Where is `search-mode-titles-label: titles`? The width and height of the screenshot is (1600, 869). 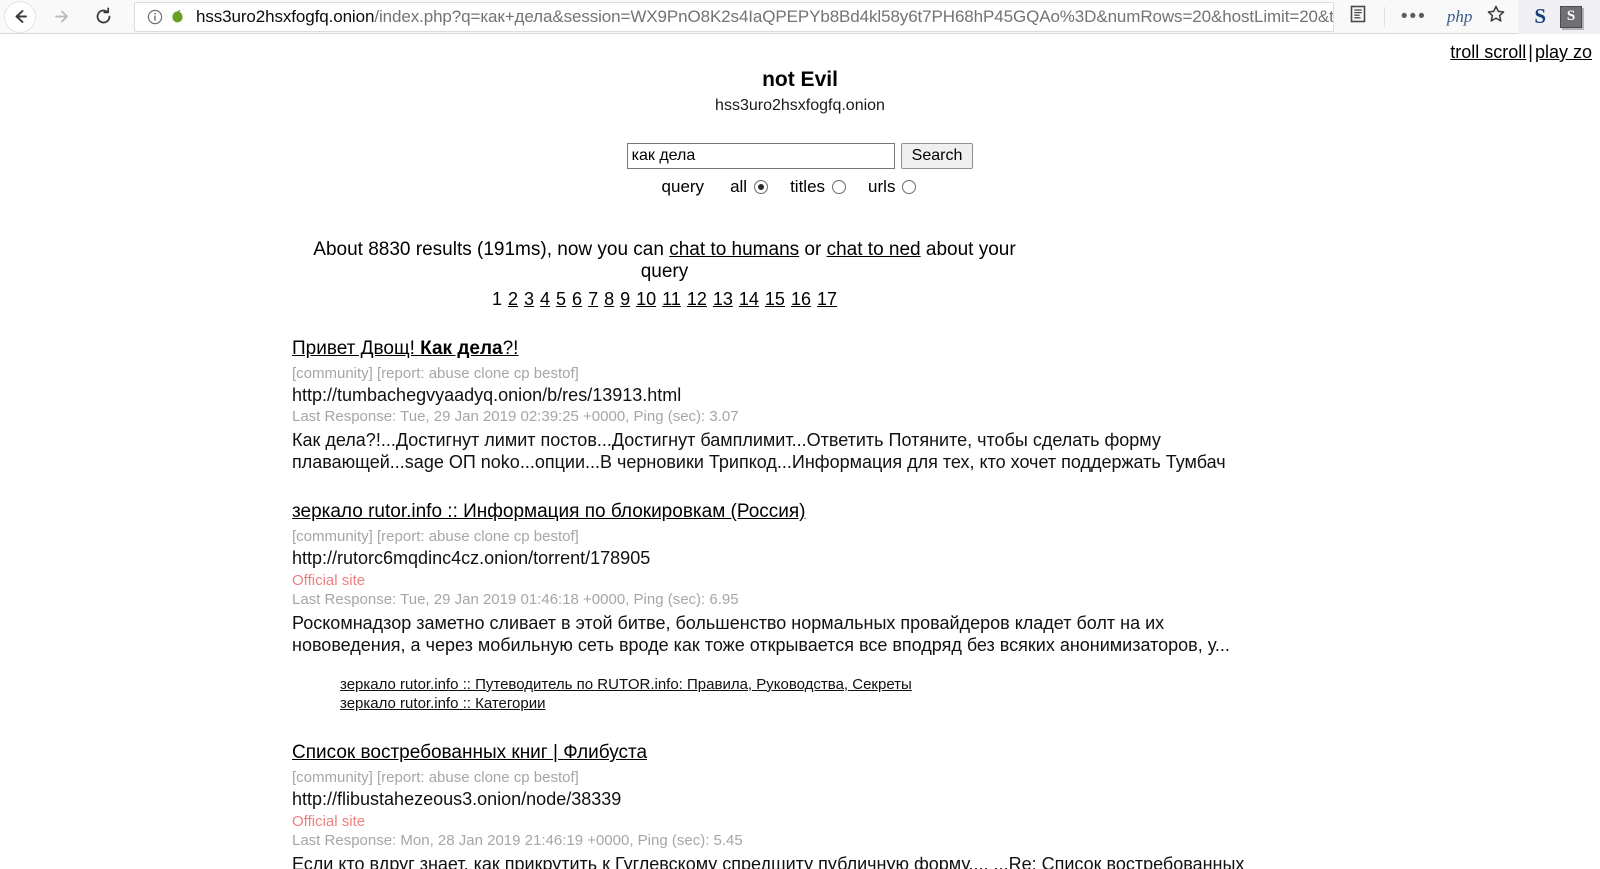 search-mode-titles-label: titles is located at coordinates (808, 187).